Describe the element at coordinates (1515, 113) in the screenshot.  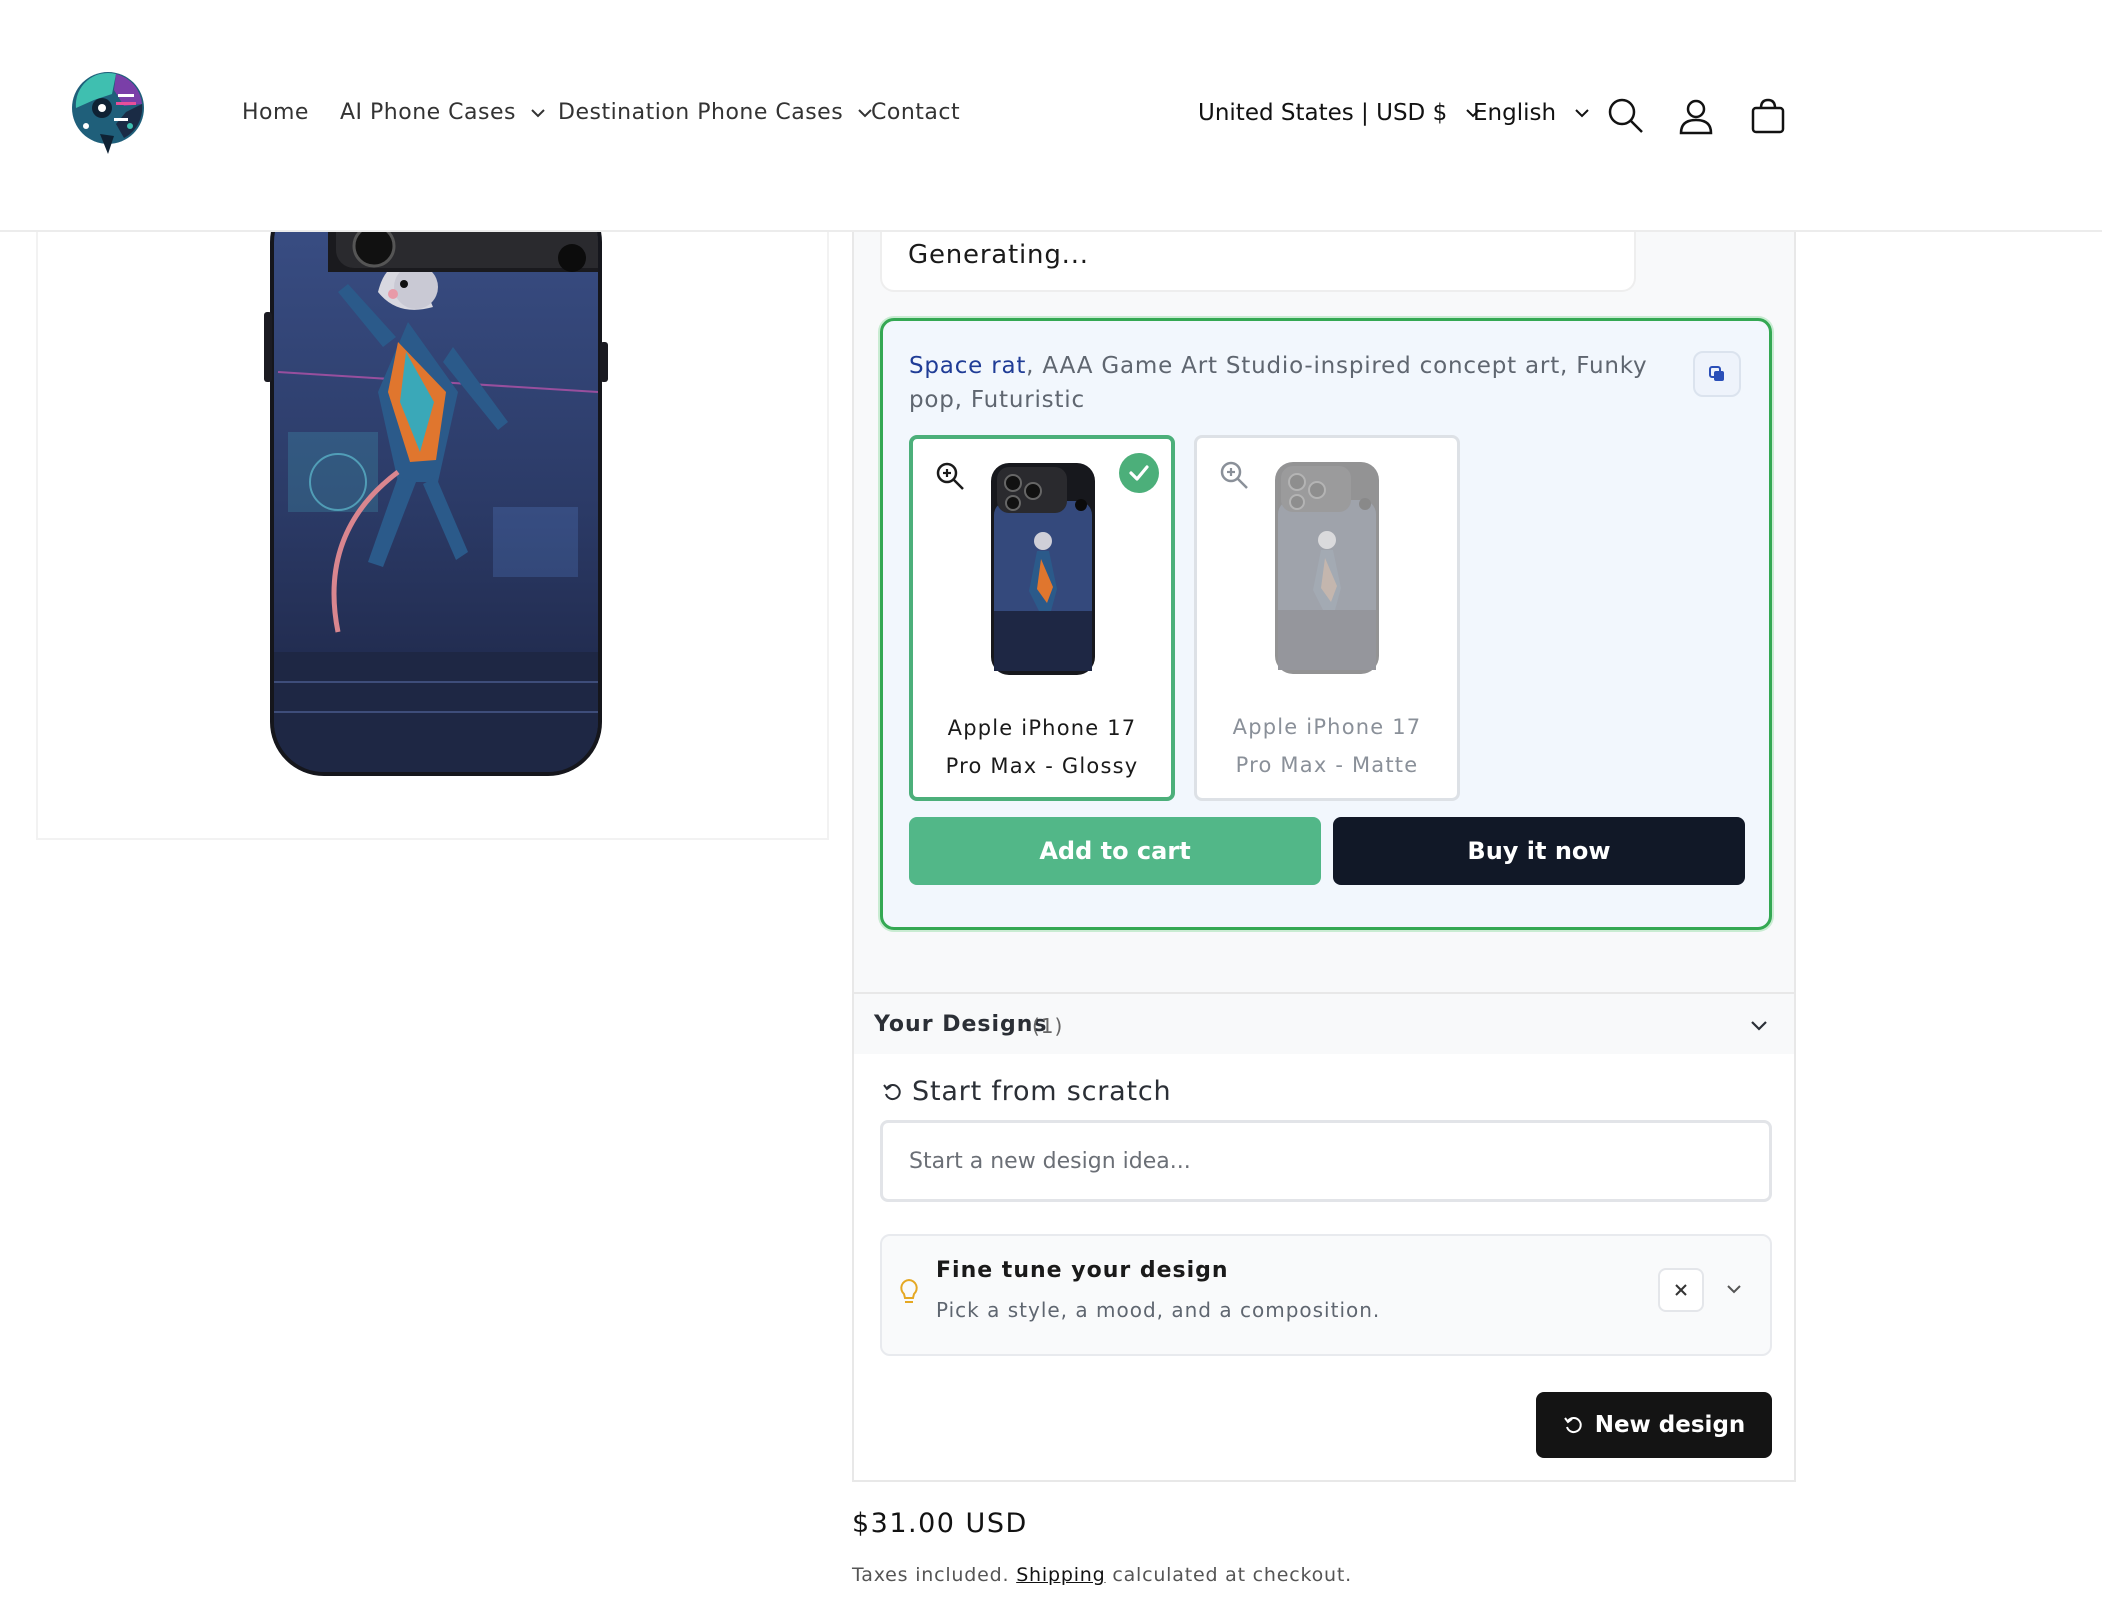
I see `language-selector-label: English` at that location.